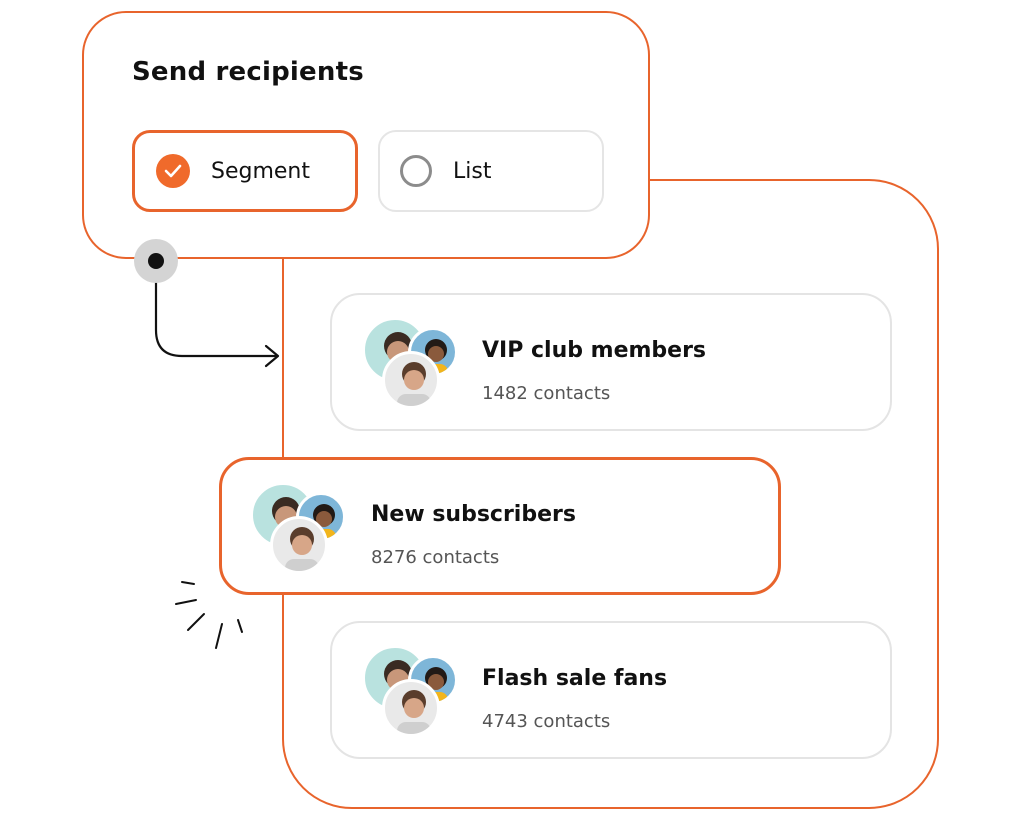  I want to click on list-option-label: List, so click(472, 171).